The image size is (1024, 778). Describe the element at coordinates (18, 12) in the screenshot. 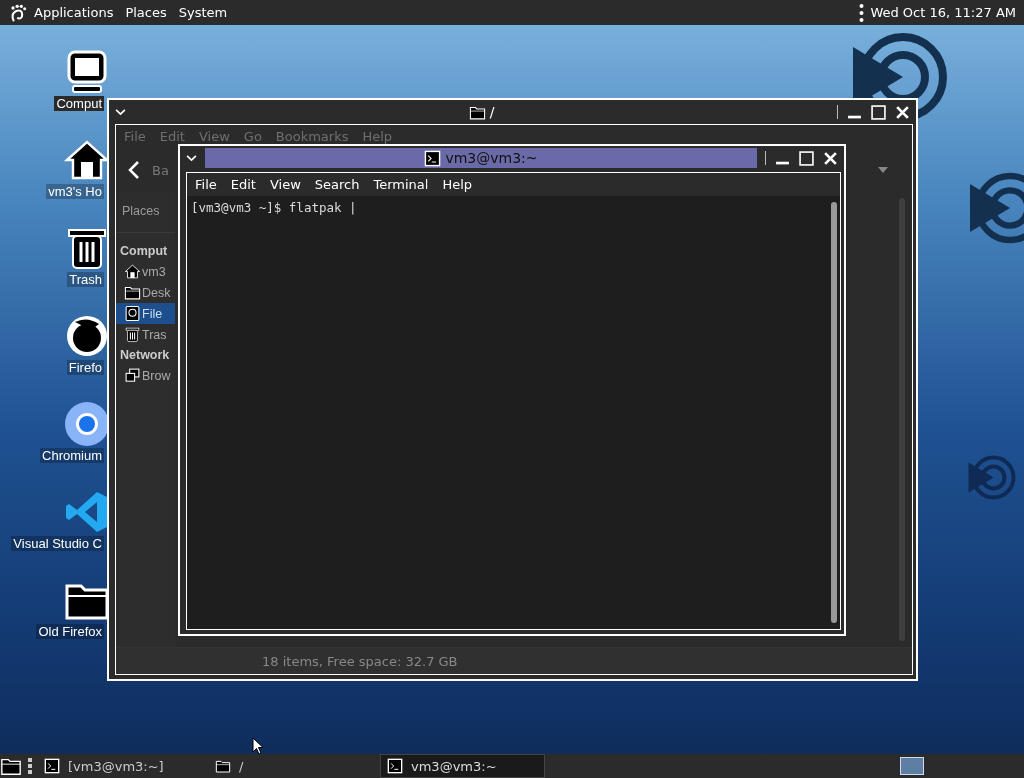

I see `foot-logo-icon` at that location.